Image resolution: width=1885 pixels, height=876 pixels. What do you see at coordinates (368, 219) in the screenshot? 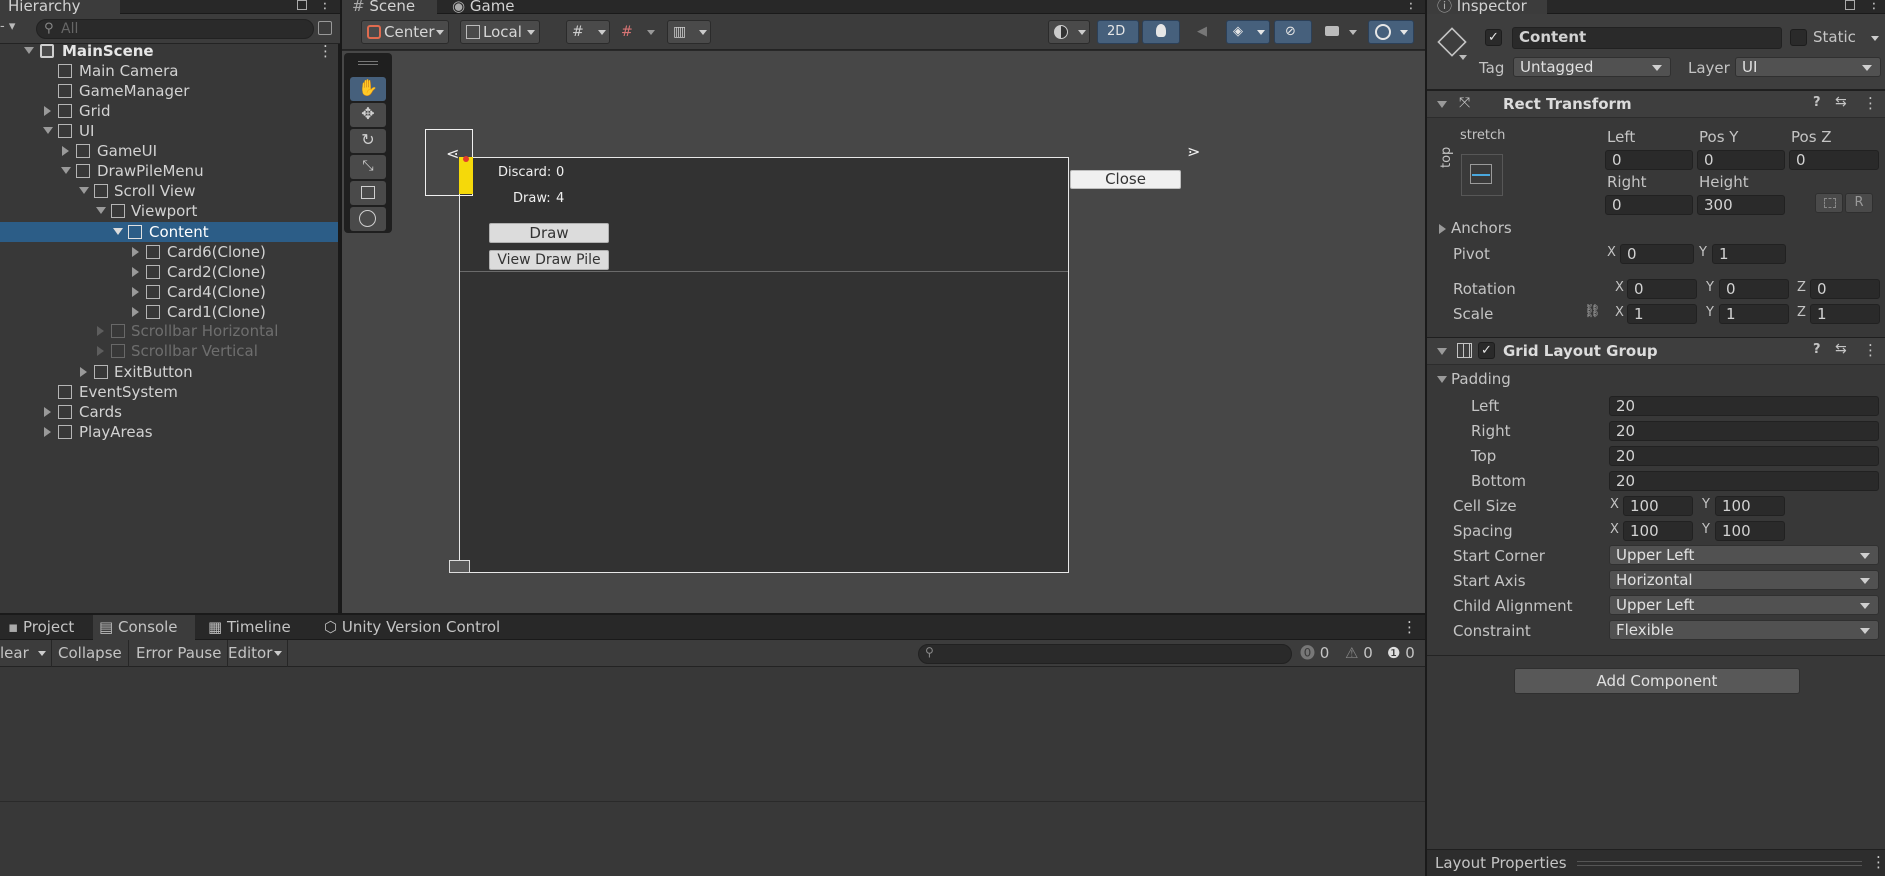
I see `transform-tool-button` at bounding box center [368, 219].